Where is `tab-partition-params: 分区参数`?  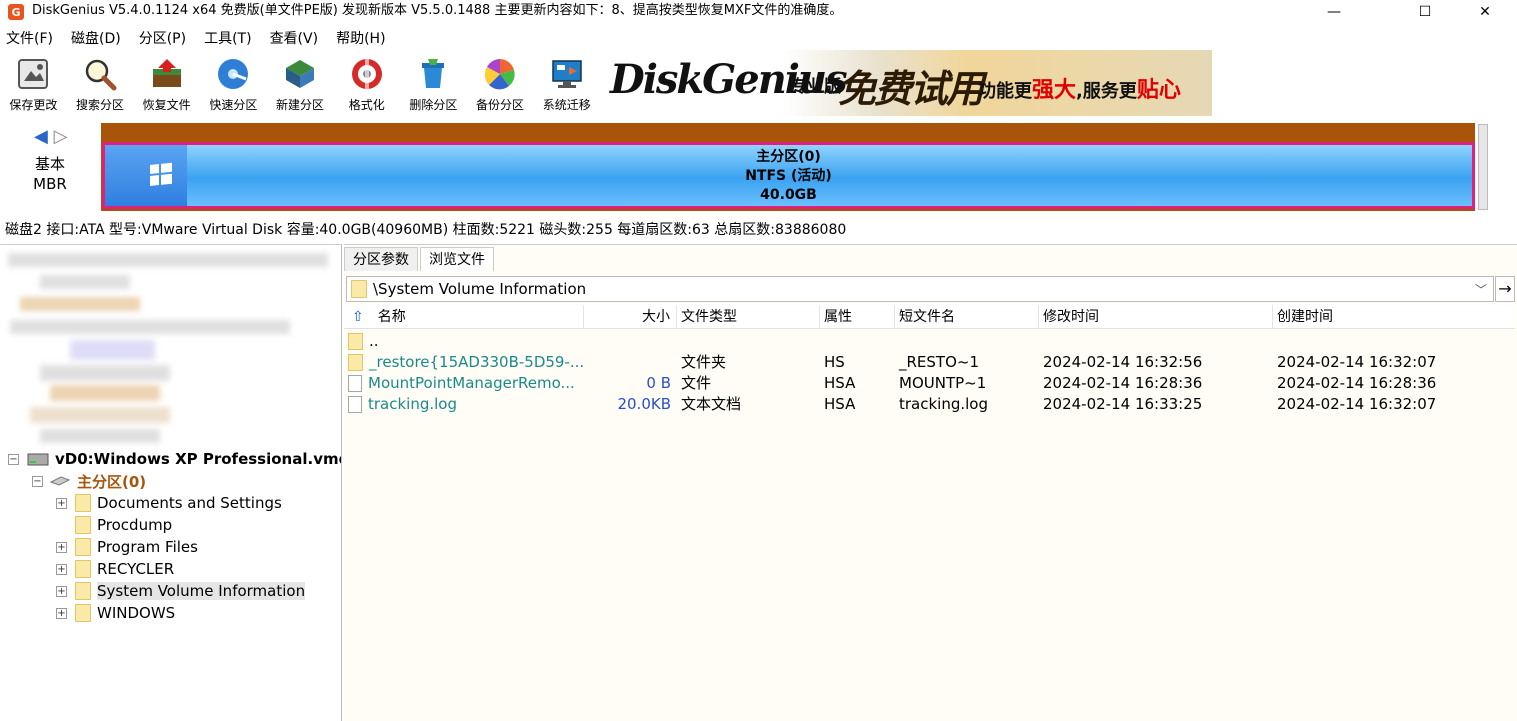
tab-partition-params: 分区参数 is located at coordinates (381, 259).